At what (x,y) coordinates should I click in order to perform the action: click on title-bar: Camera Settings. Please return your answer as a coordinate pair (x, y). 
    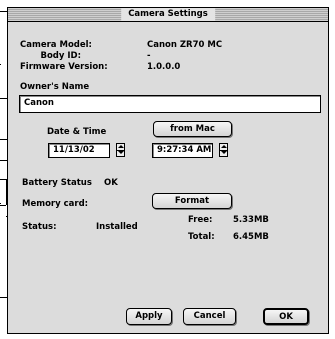
    Looking at the image, I should click on (168, 15).